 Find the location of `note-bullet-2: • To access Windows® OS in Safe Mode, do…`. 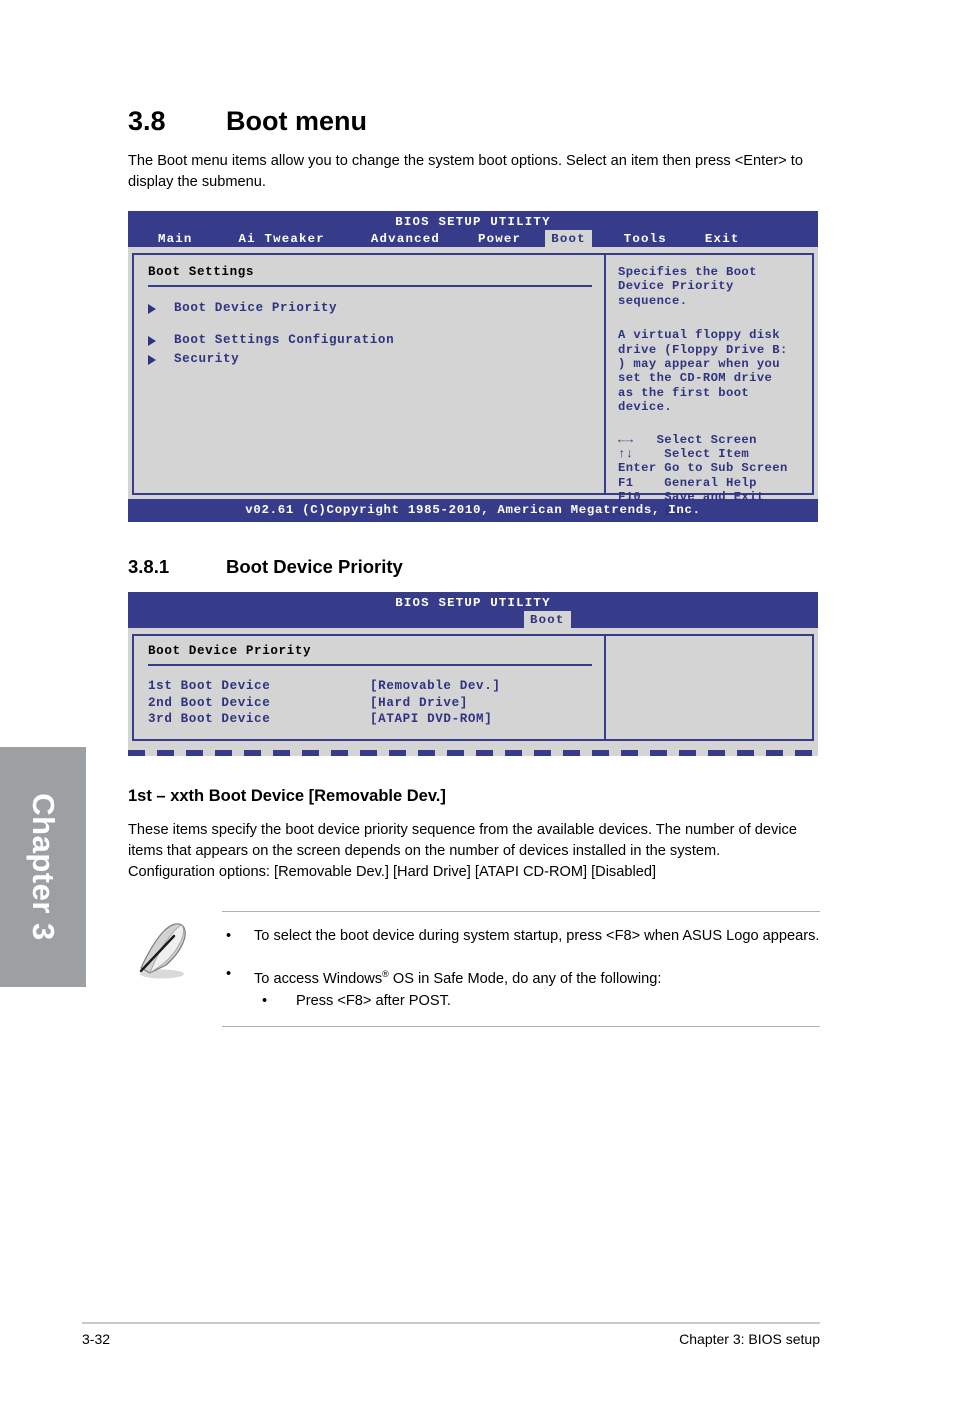

note-bullet-2: • To access Windows® OS in Safe Mode, do… is located at coordinates (521, 988).